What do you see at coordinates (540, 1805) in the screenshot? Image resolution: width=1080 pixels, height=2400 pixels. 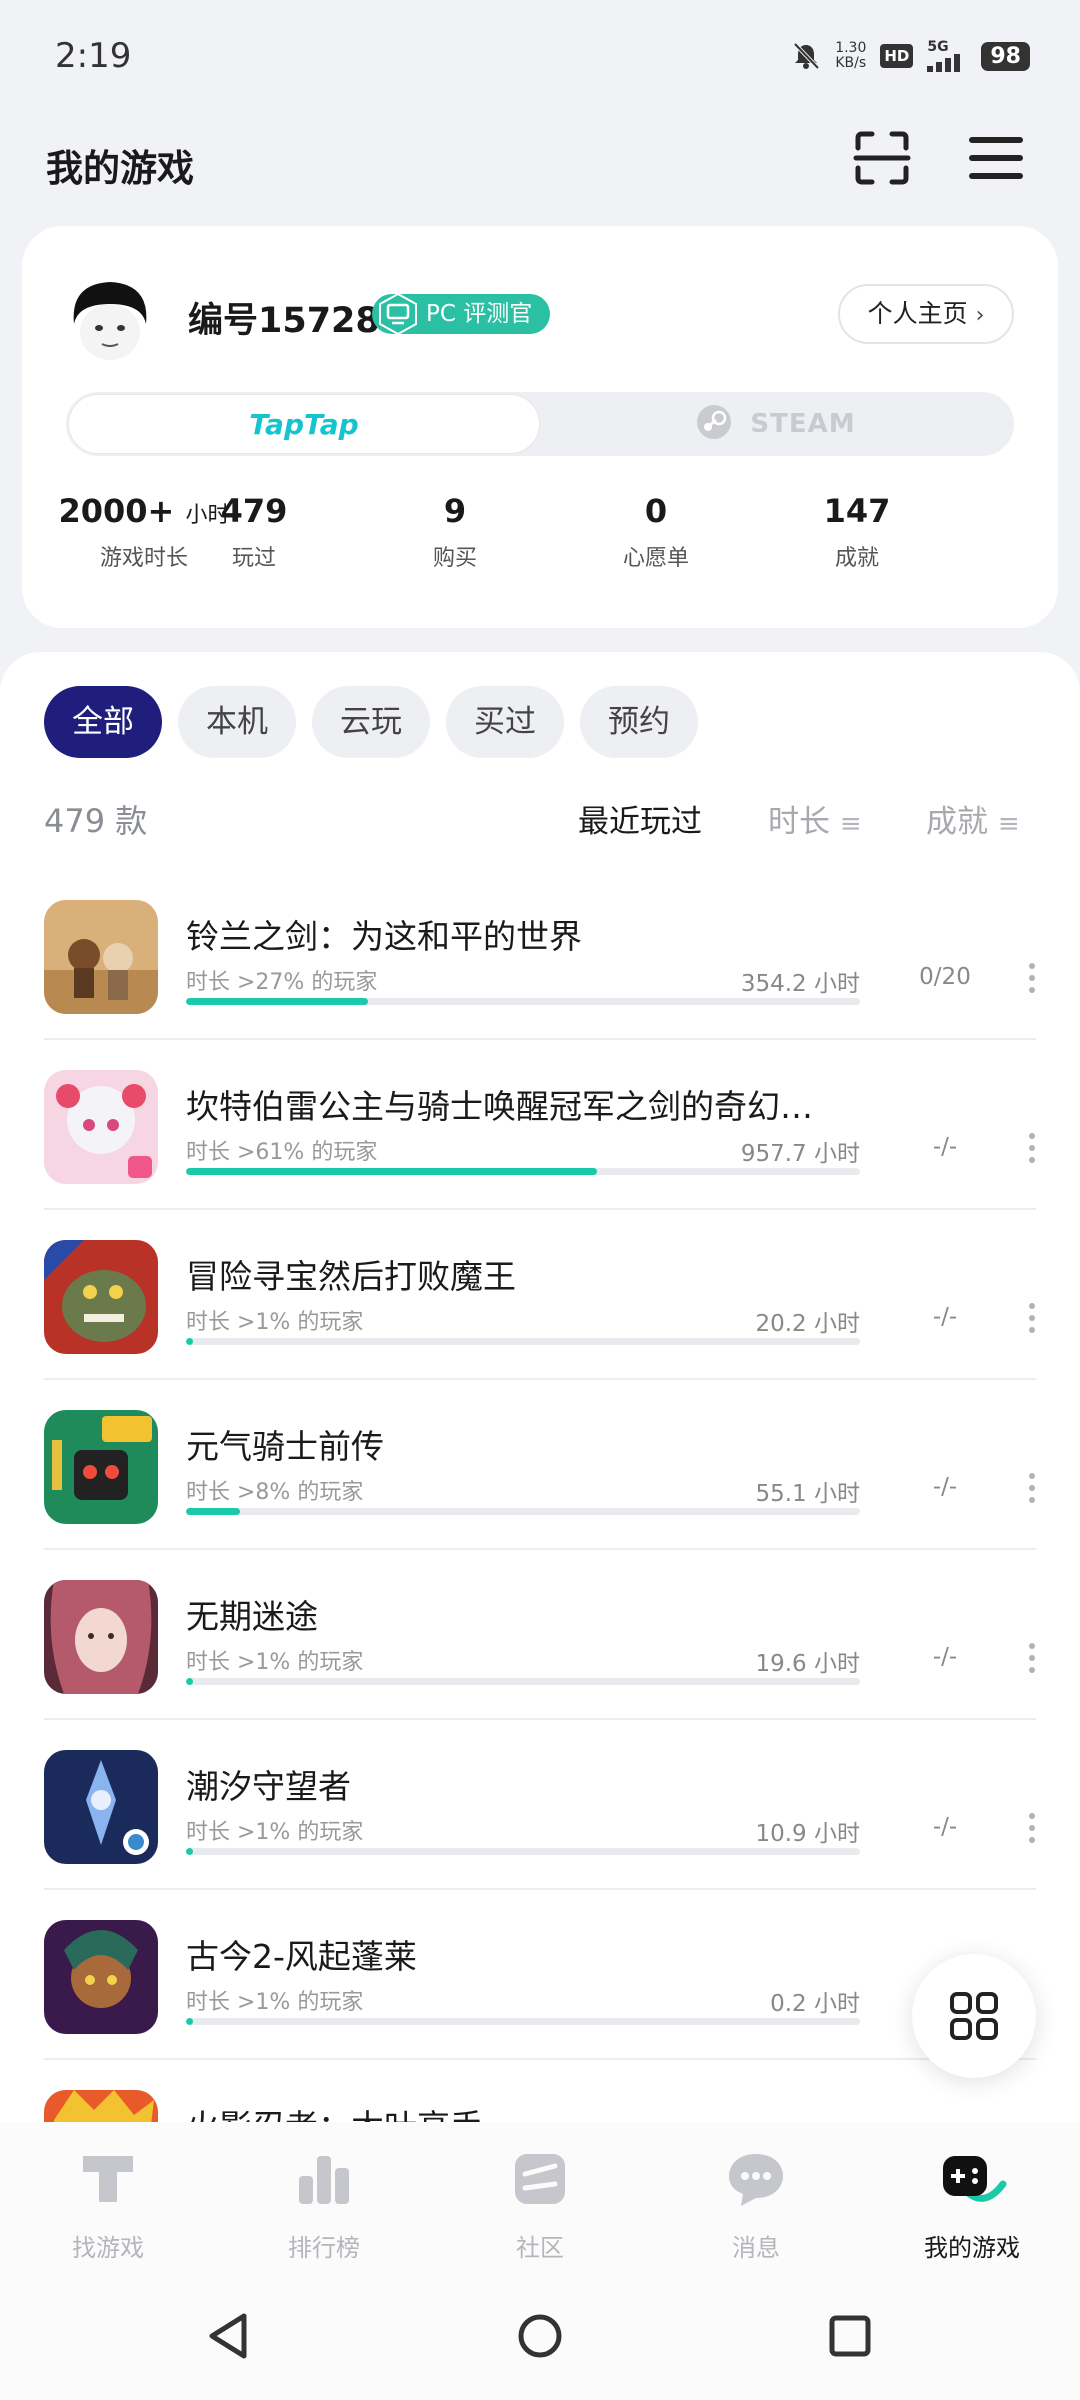 I see `game-row: 潮汐守望者 时长 >1% 的玩家 10.9 小时 -/-` at bounding box center [540, 1805].